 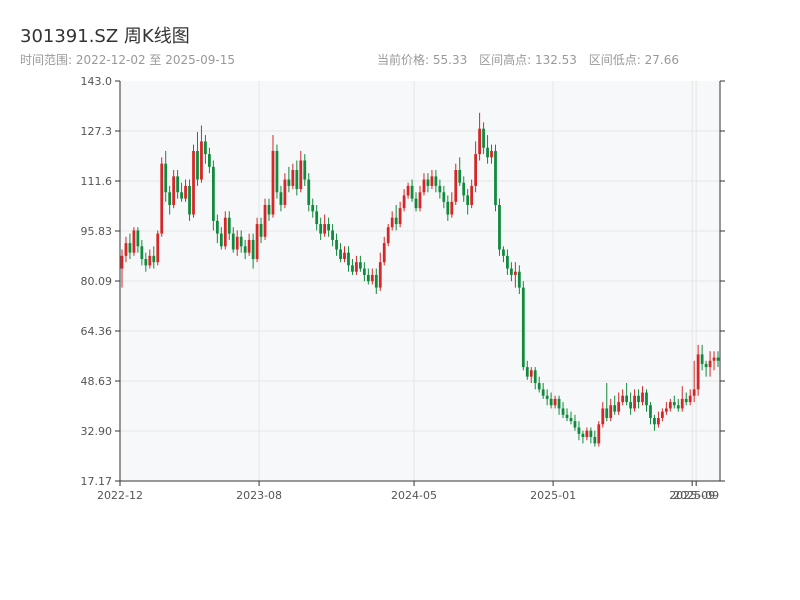 I want to click on y-tick-label: 95.83, so click(x=97, y=231).